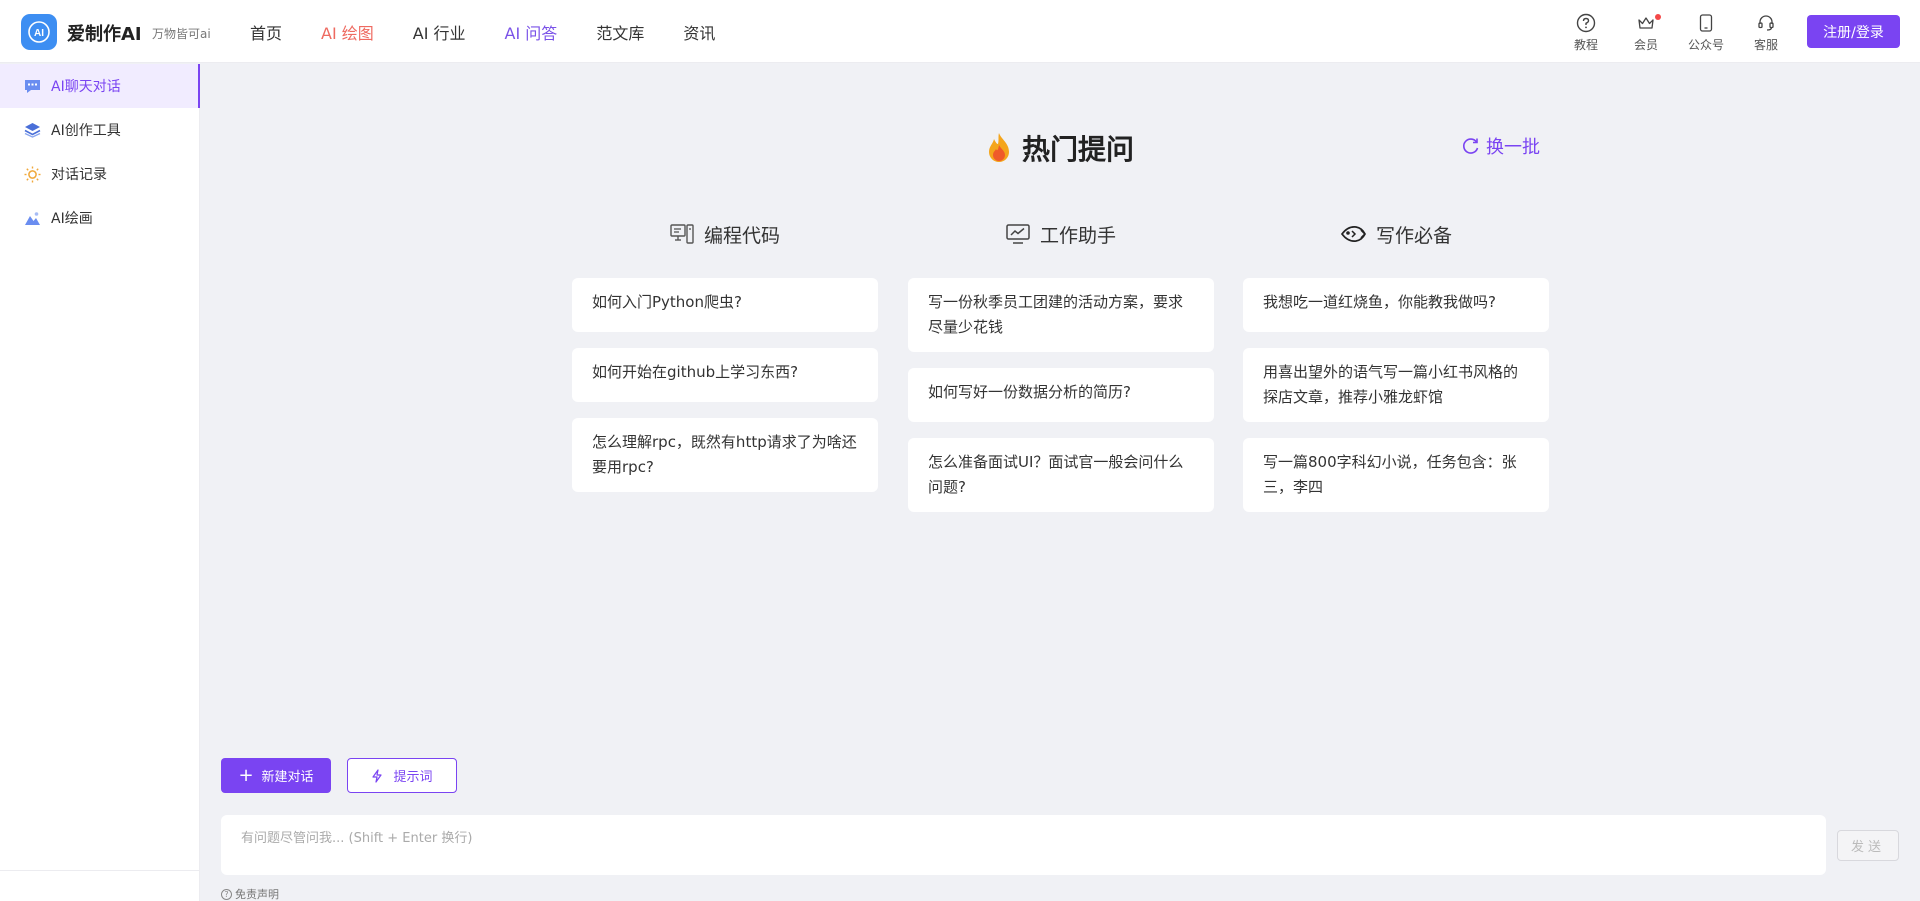  What do you see at coordinates (1018, 234) in the screenshot?
I see `monitor-chart-icon` at bounding box center [1018, 234].